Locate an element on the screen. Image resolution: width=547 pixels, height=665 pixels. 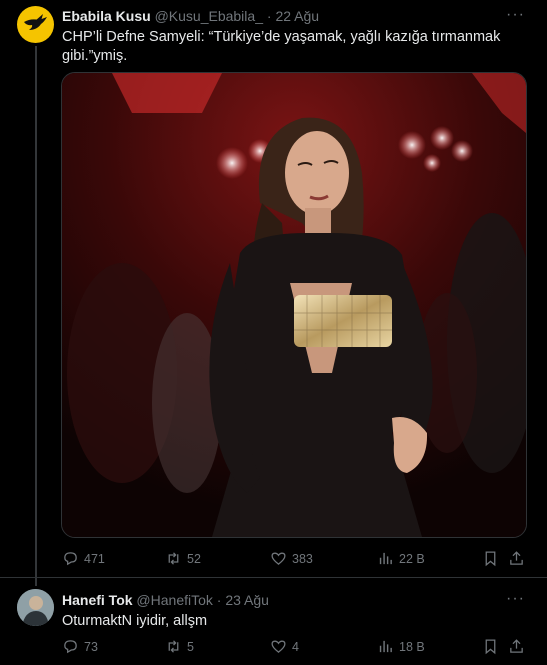
thread-line is located at coordinates (36, 316).